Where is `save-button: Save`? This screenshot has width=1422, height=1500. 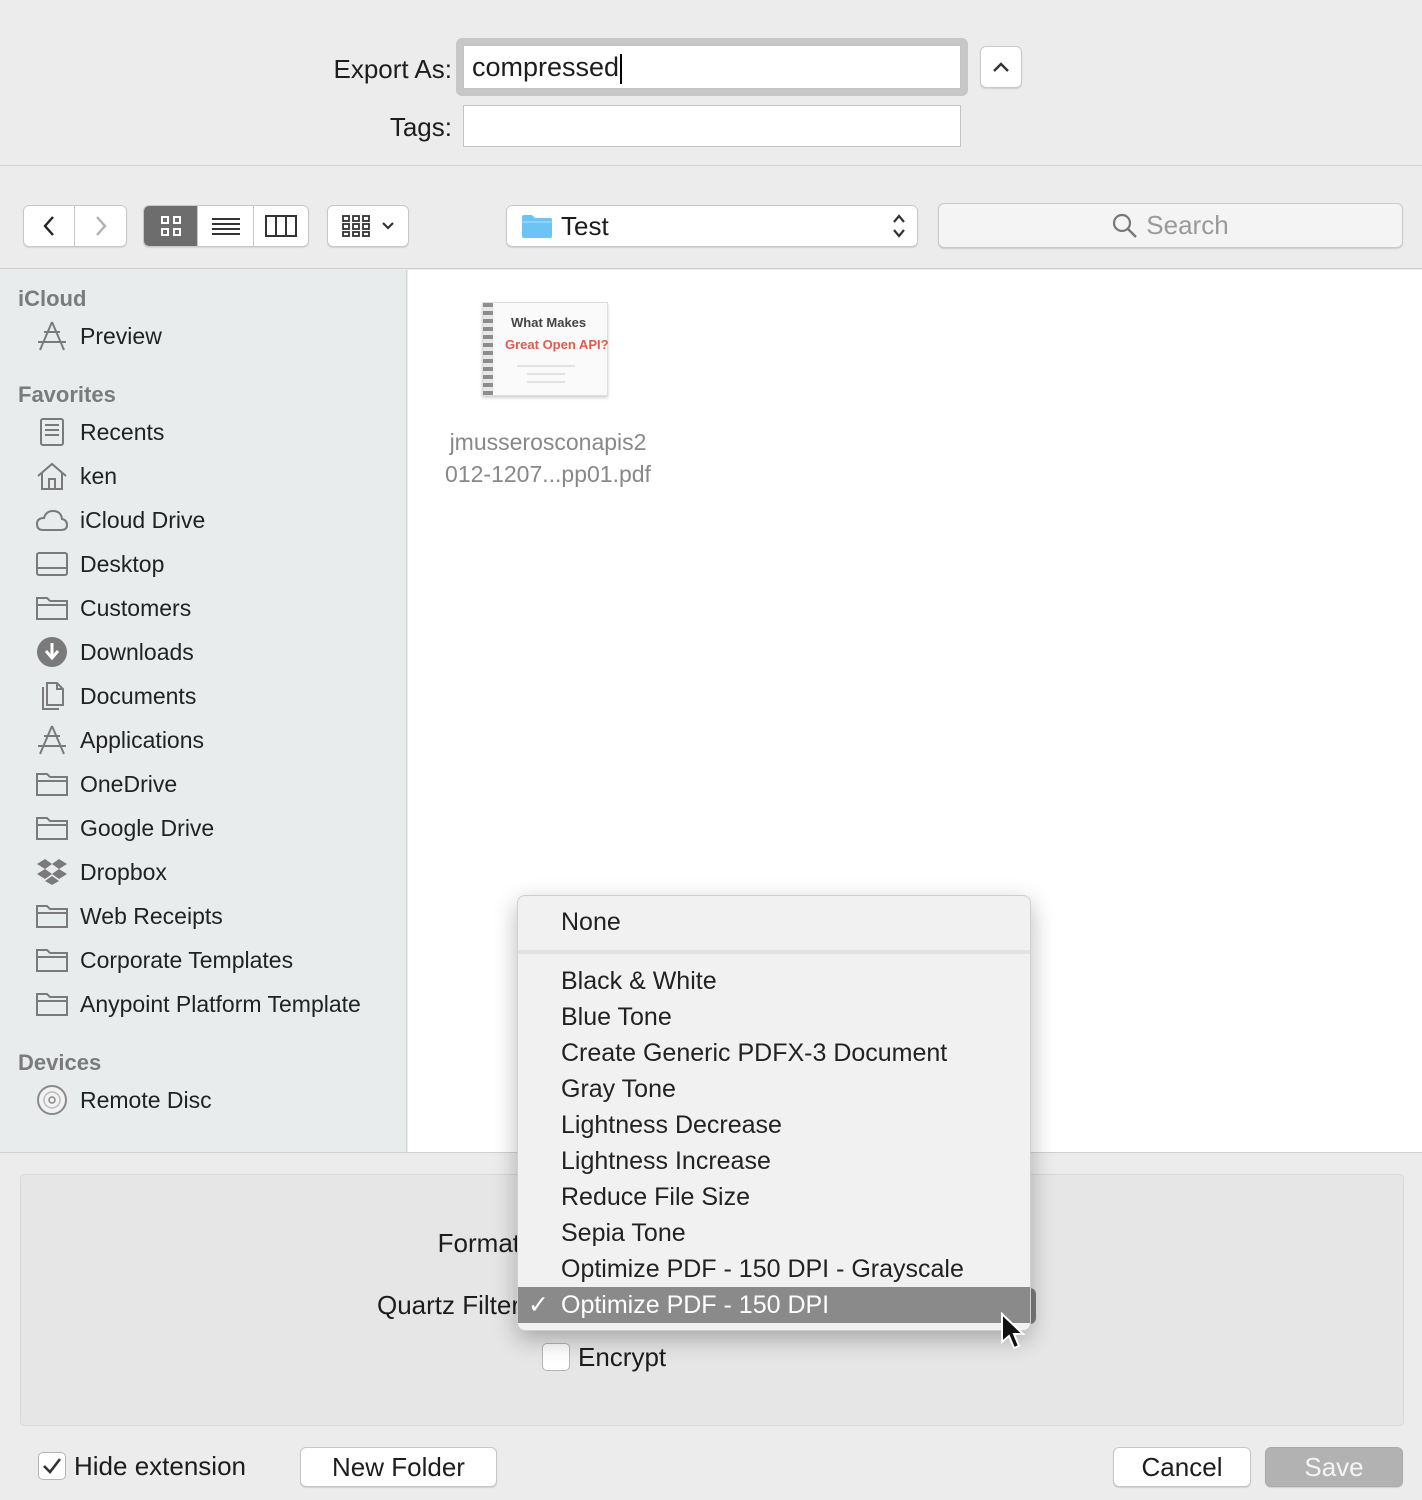
save-button: Save is located at coordinates (1334, 1467).